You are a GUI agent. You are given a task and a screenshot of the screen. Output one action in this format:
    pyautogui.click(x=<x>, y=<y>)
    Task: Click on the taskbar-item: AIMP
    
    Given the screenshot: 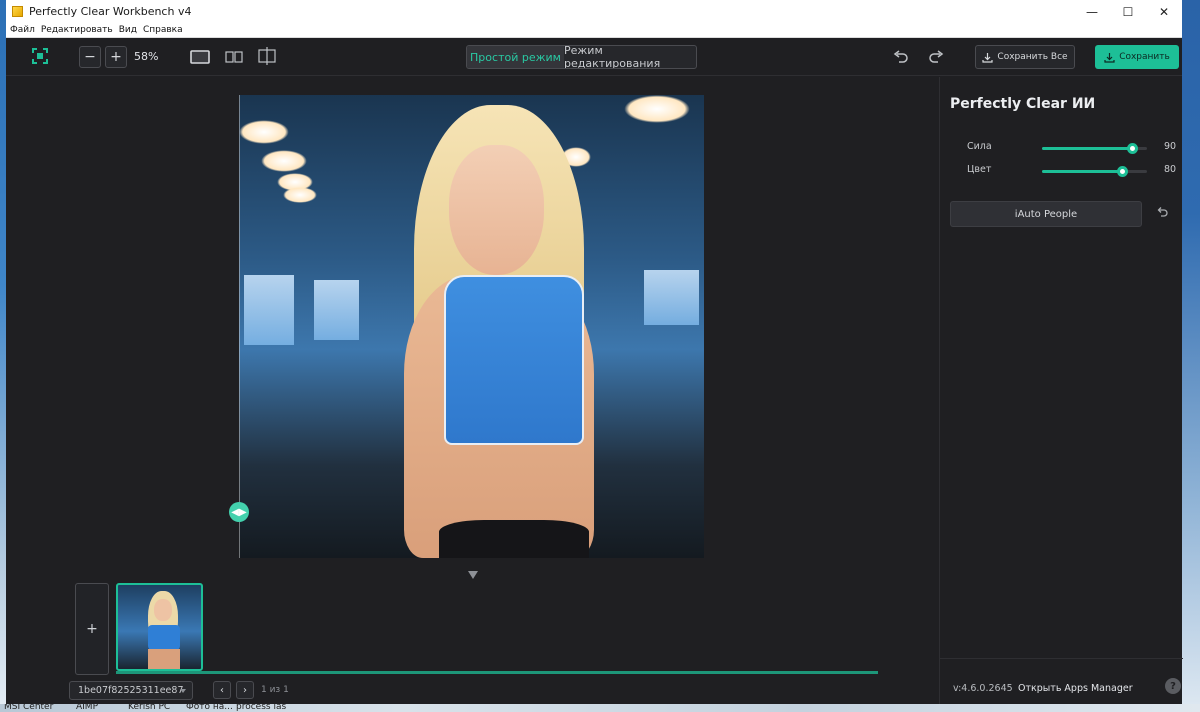 What is the action you would take?
    pyautogui.click(x=87, y=708)
    